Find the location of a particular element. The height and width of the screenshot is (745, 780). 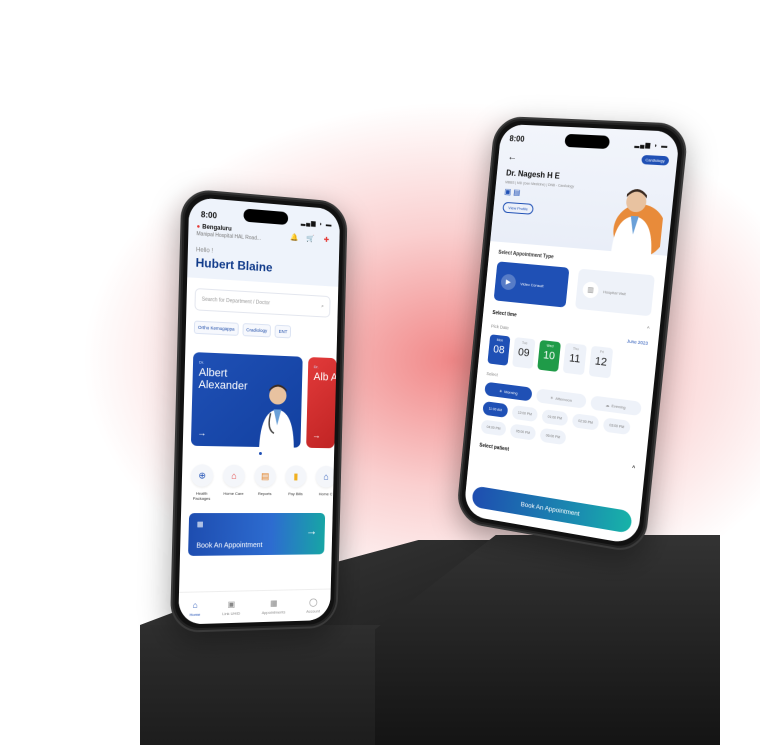

chip: Ortho Kemugappa is located at coordinates (216, 328).